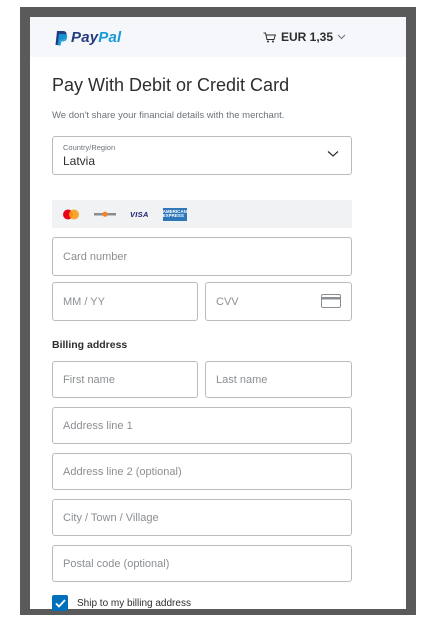 This screenshot has width=435, height=621. Describe the element at coordinates (79, 161) in the screenshot. I see `country-value: Latvia` at that location.